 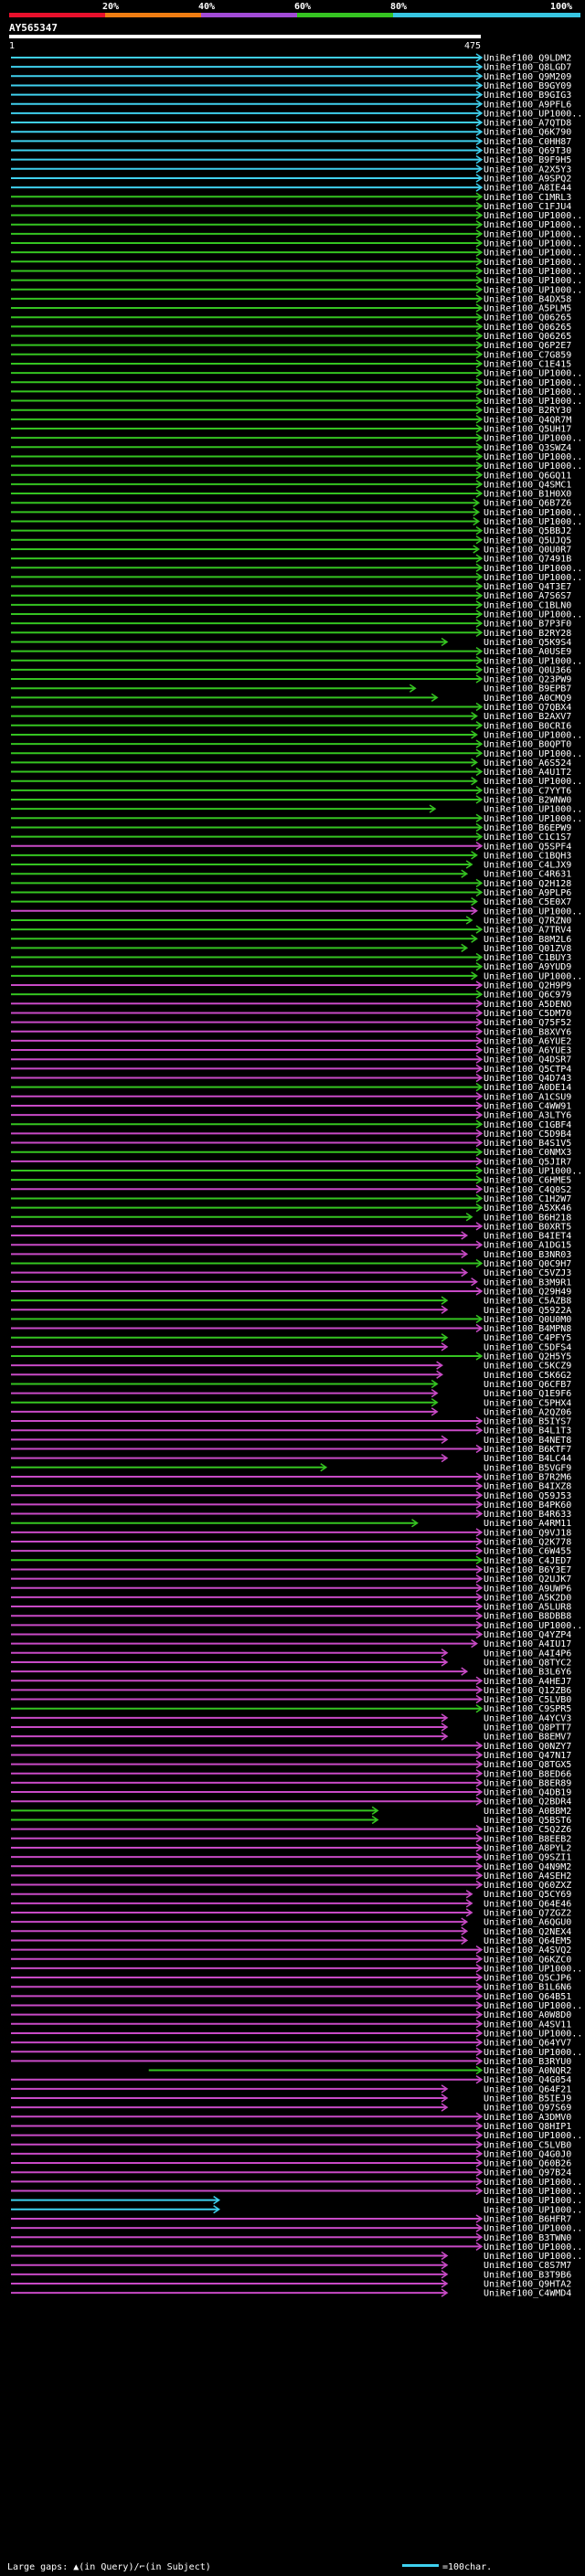 What do you see at coordinates (561, 7) in the screenshot?
I see `scale-label-100: 100%` at bounding box center [561, 7].